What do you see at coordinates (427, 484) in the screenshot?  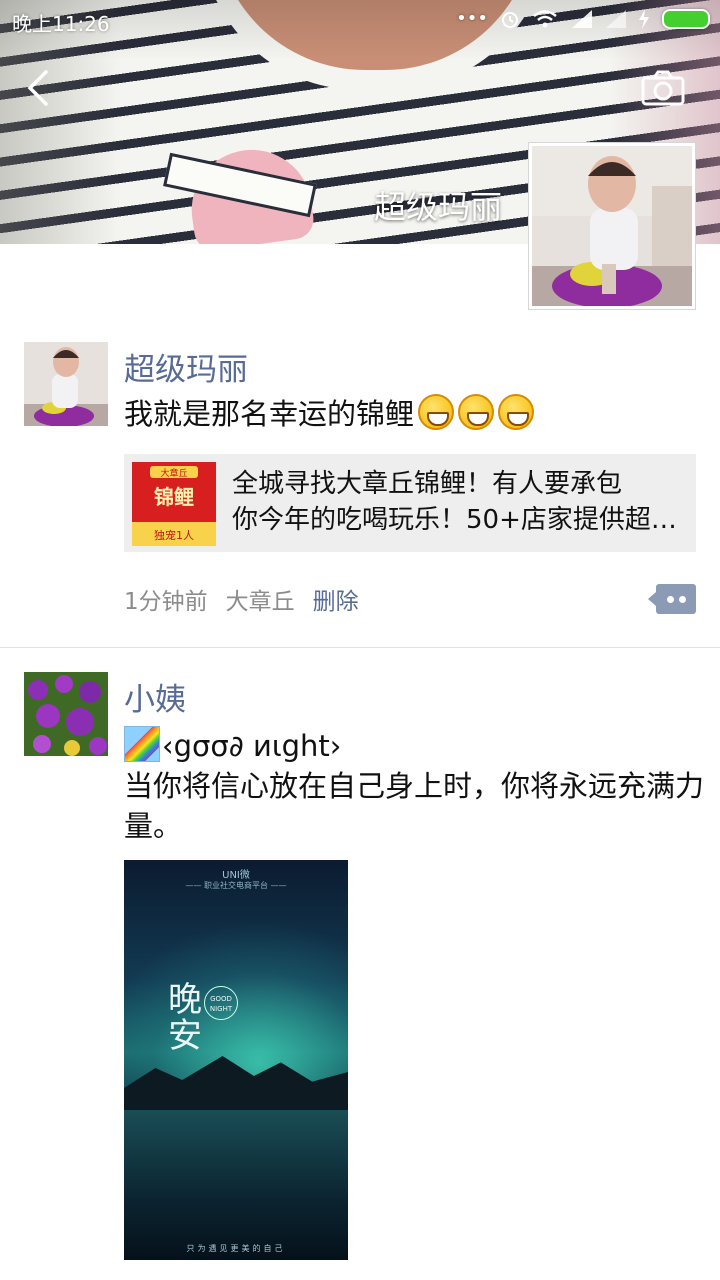 I see `link-title-line1: 全城寻找大章丘锦鲤！有人要承包` at bounding box center [427, 484].